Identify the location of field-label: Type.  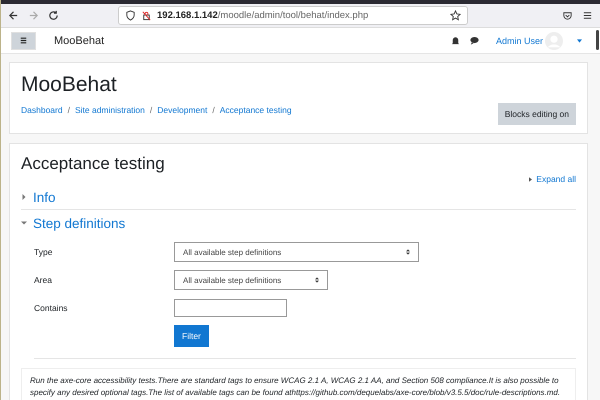
(44, 252).